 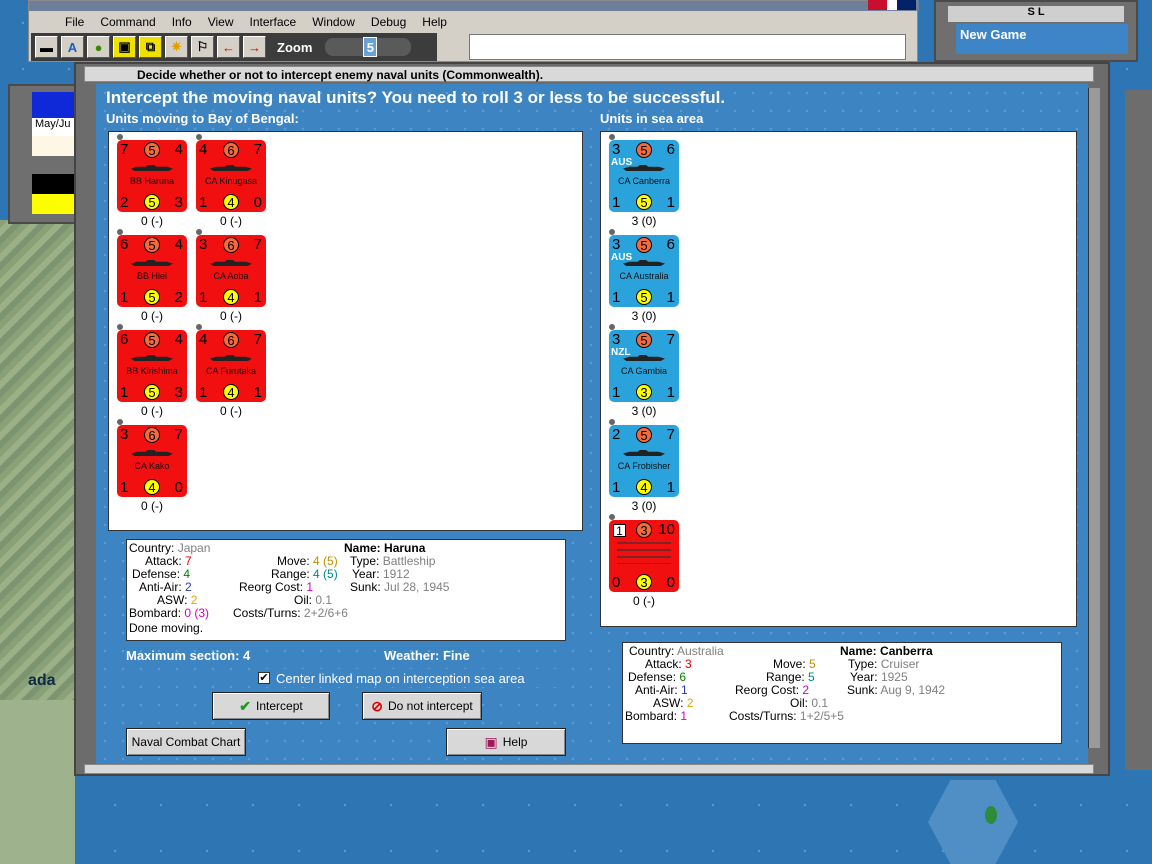 I want to click on arrow-left-icon: ←, so click(x=228, y=47).